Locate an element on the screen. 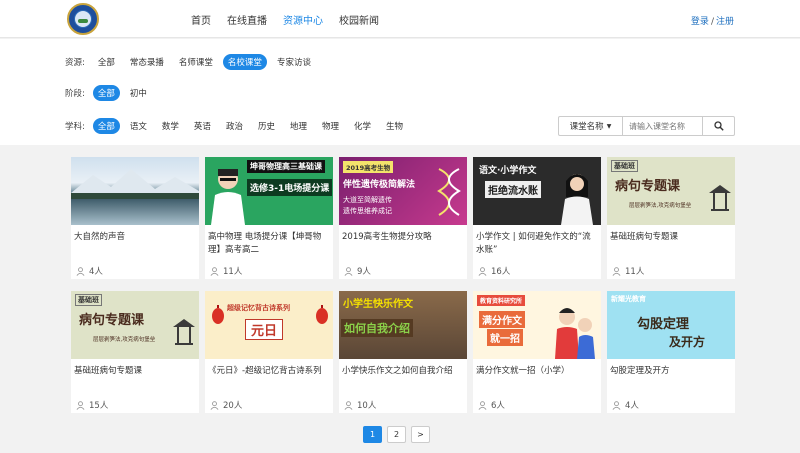 Image resolution: width=800 pixels, height=453 pixels. filter-option: 名师课堂 is located at coordinates (196, 62).